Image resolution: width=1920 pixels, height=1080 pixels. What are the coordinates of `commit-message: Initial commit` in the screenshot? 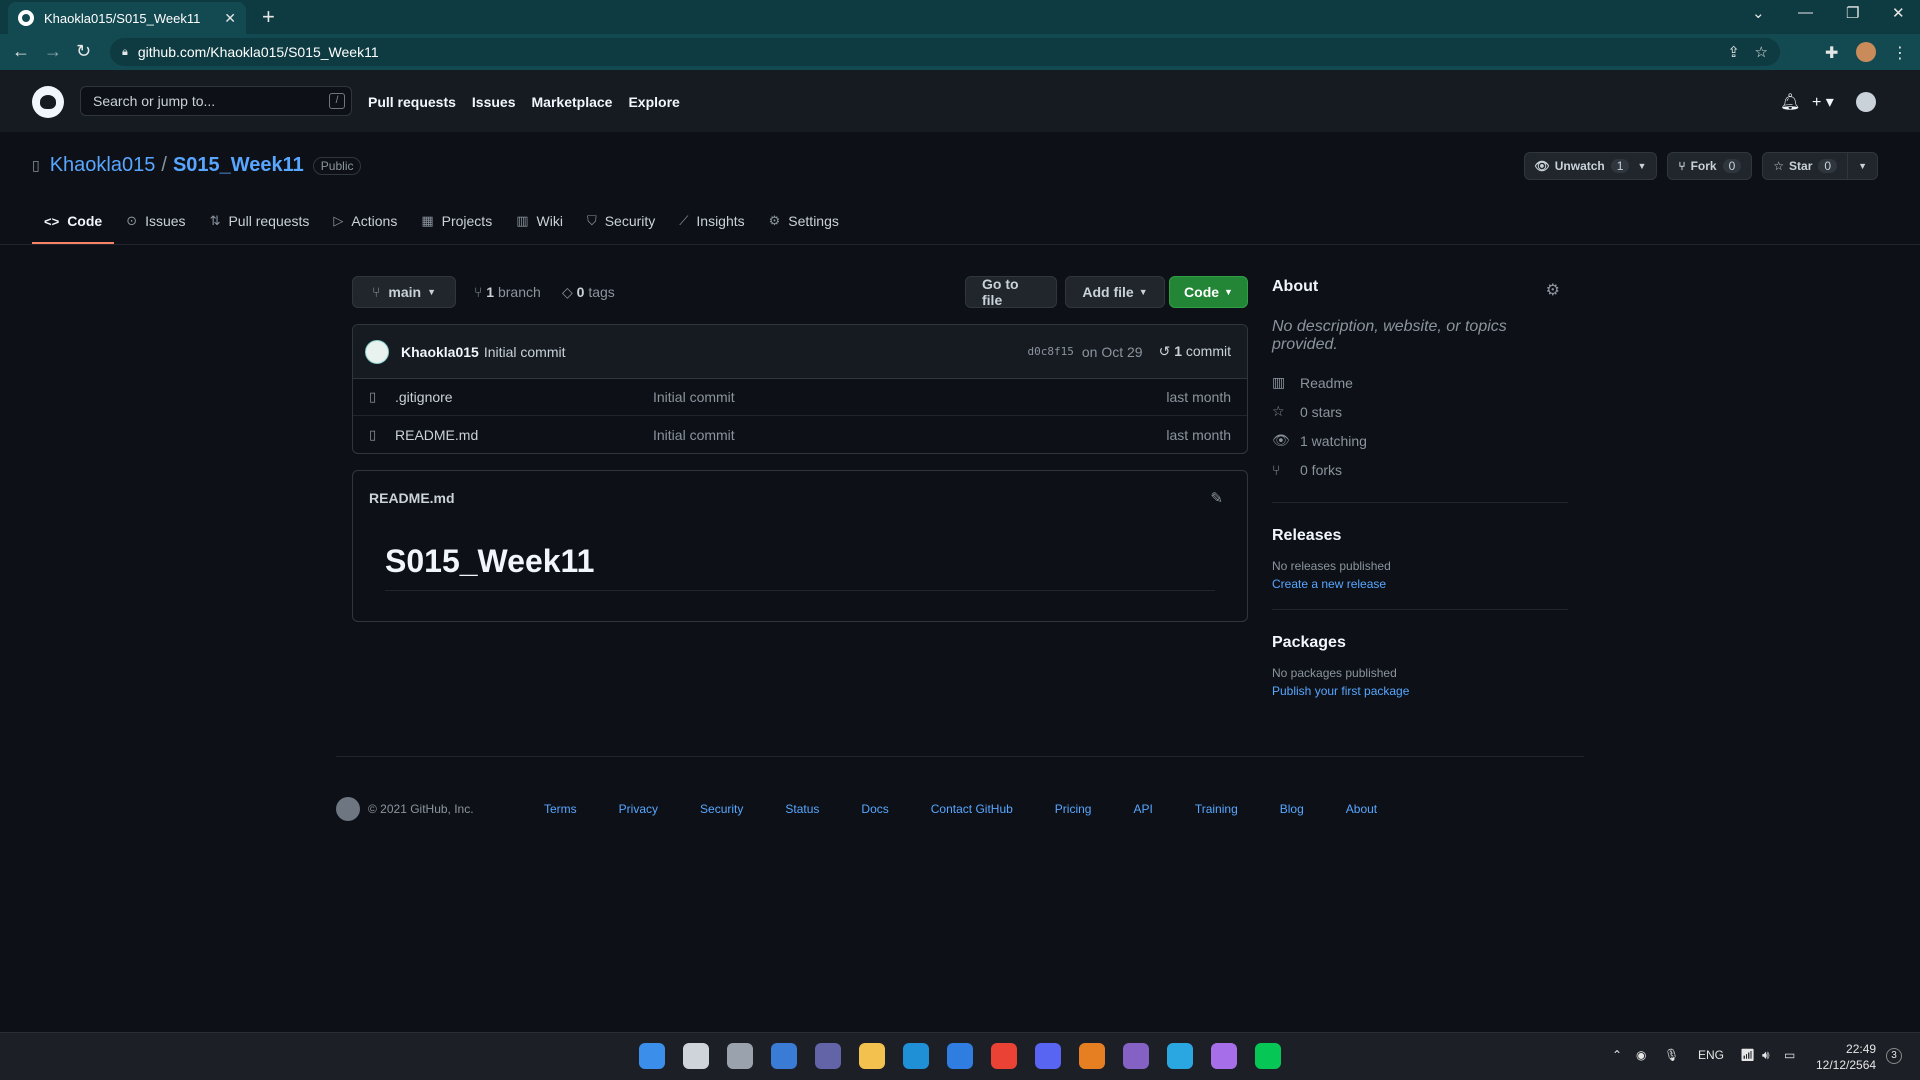 It's located at (525, 352).